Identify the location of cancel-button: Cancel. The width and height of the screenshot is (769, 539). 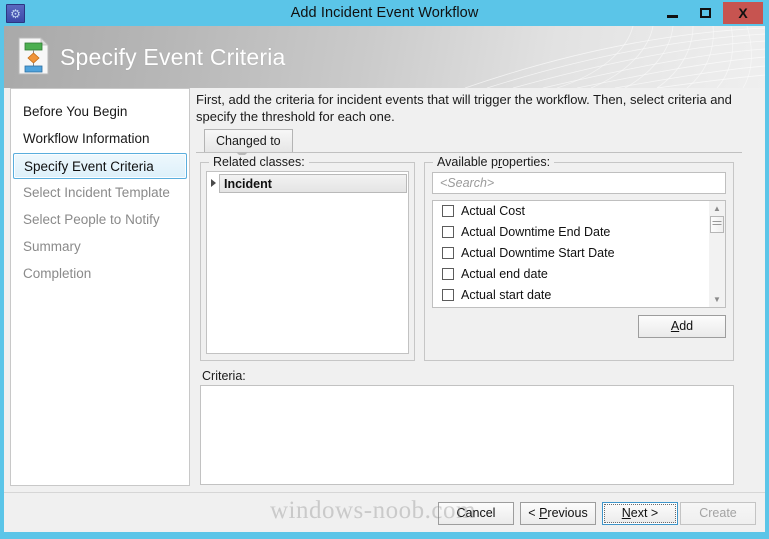
(476, 513).